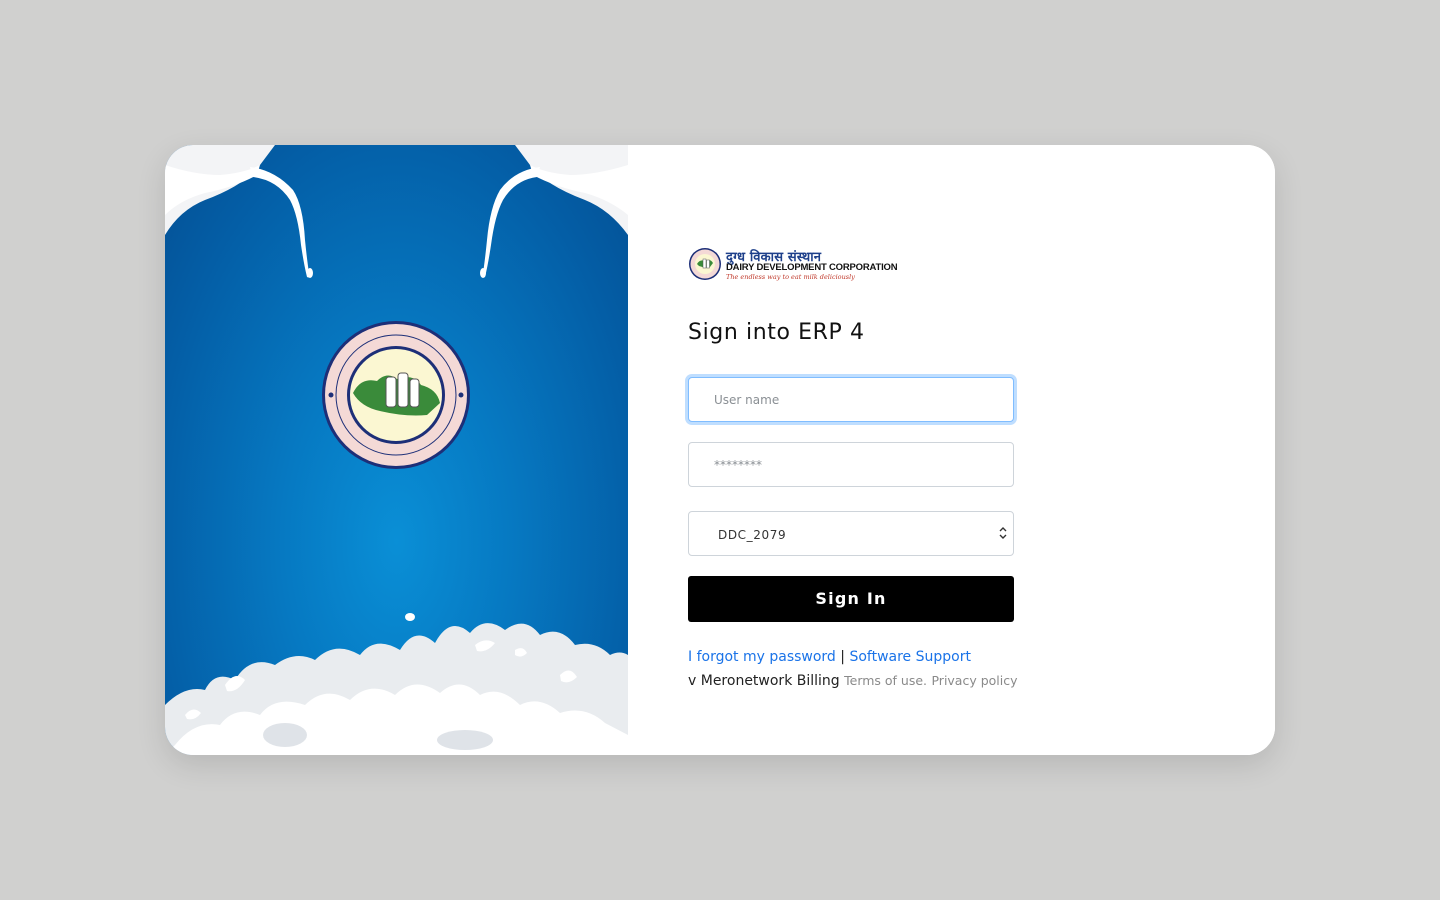 The width and height of the screenshot is (1440, 900). What do you see at coordinates (752, 535) in the screenshot?
I see `database-select-value: DDC_2079` at bounding box center [752, 535].